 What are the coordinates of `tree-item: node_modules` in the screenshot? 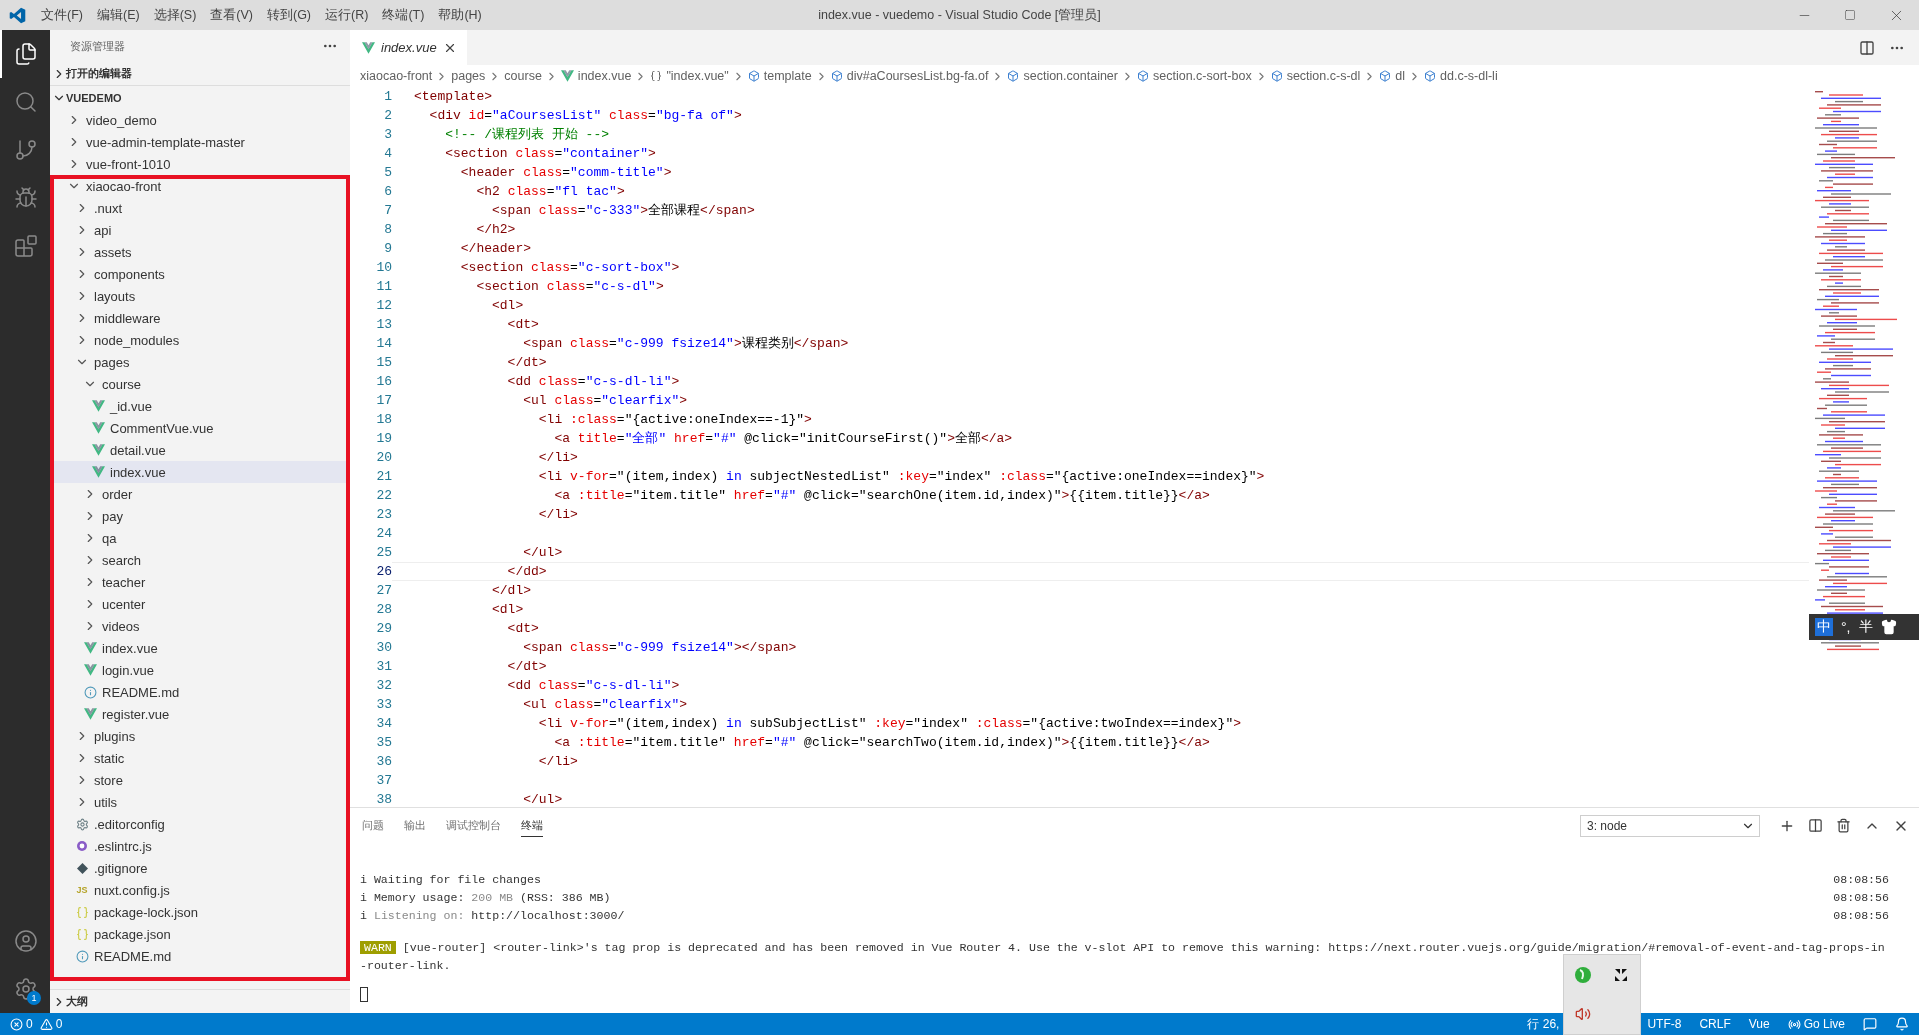 It's located at (200, 340).